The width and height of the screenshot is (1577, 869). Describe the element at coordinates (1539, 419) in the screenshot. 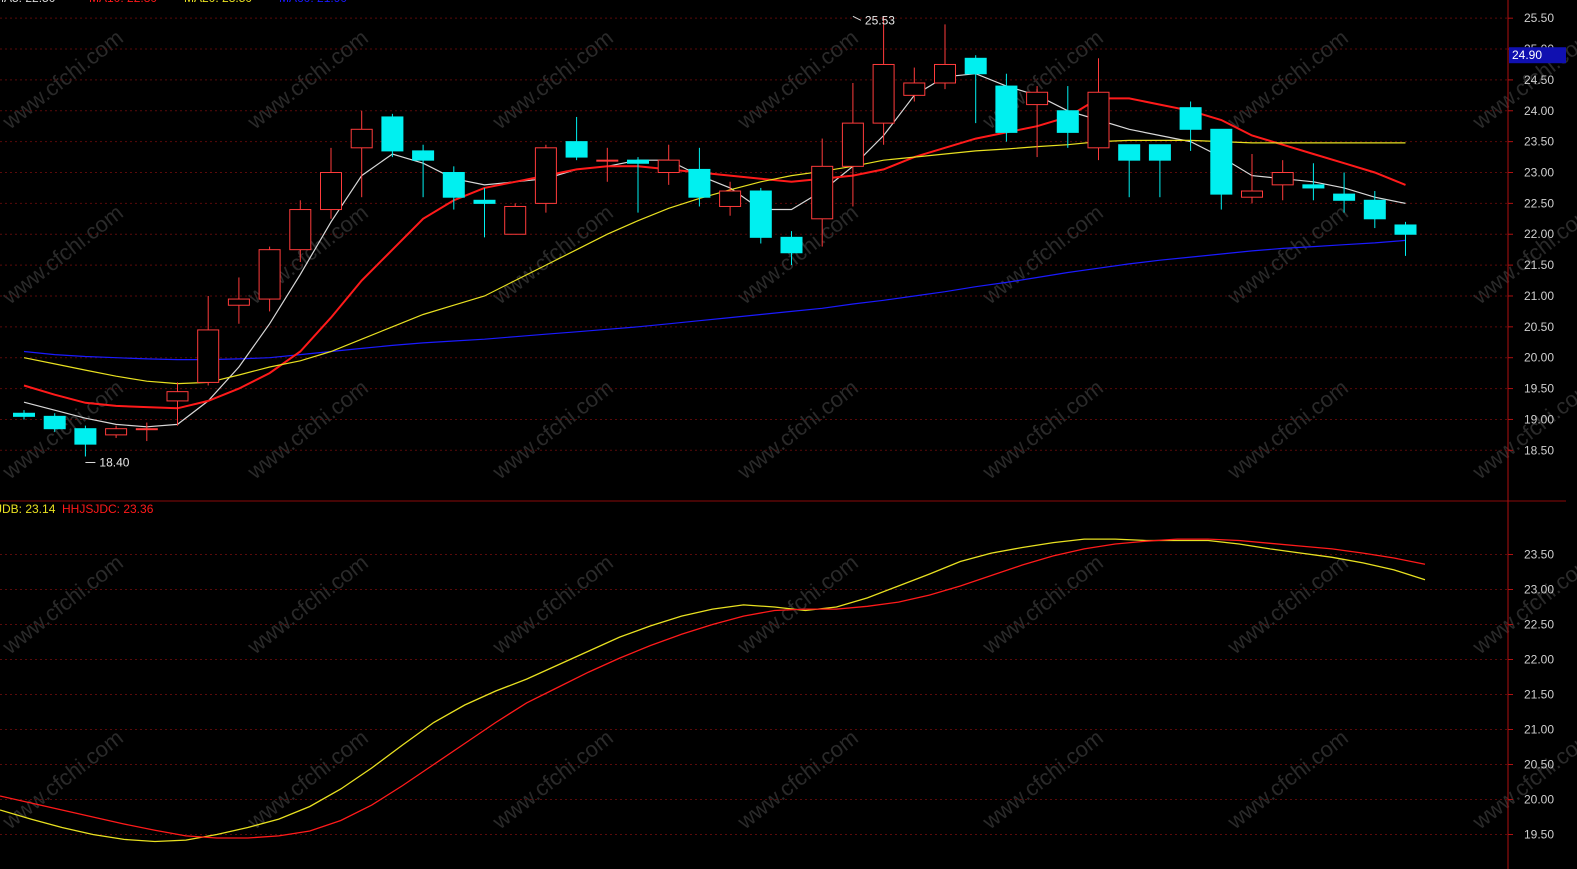

I see `y-tick-label: 19.00` at that location.